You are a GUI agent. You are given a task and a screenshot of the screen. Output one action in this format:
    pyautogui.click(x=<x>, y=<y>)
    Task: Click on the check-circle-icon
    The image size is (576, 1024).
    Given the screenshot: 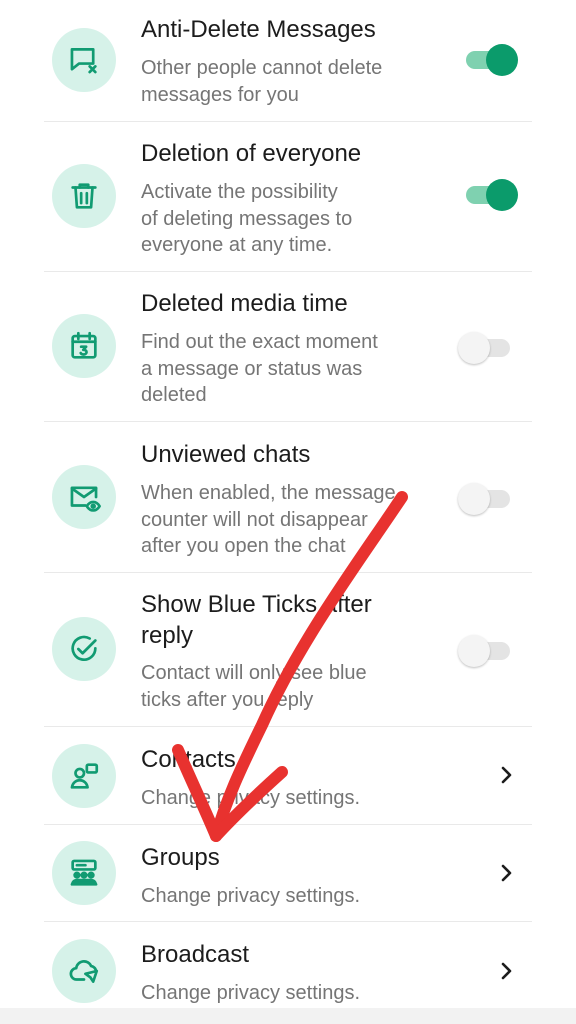 What is the action you would take?
    pyautogui.click(x=84, y=649)
    